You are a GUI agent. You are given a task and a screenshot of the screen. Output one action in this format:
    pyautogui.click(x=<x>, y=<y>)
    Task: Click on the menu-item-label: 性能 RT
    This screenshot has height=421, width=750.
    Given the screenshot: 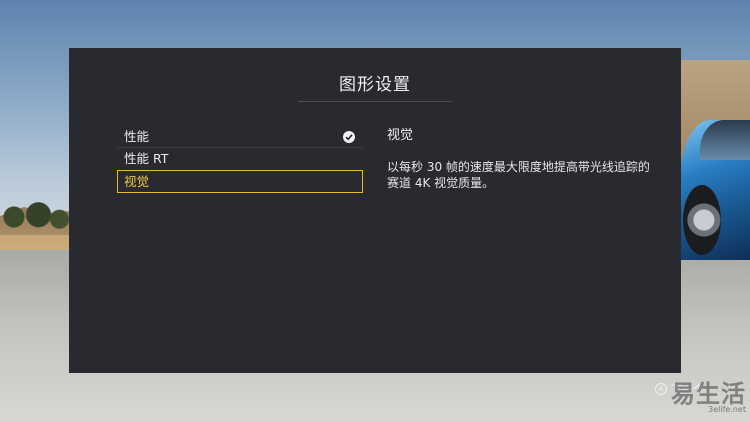 What is the action you would take?
    pyautogui.click(x=146, y=158)
    